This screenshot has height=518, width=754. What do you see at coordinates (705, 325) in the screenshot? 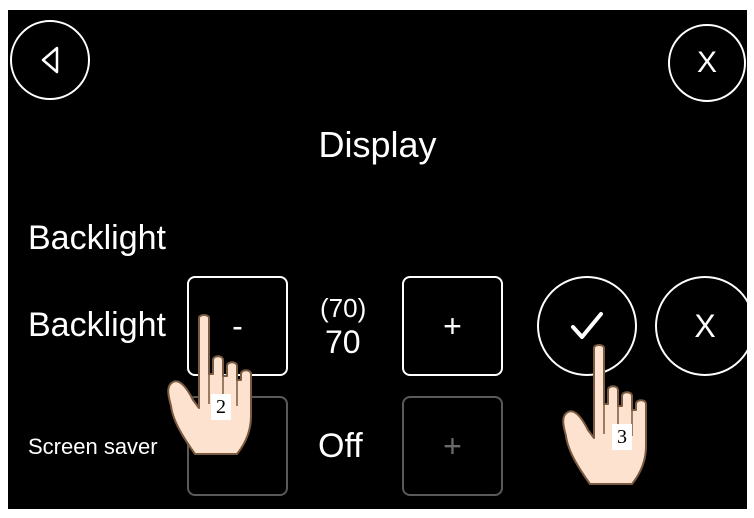
I see `cancel-label: X` at bounding box center [705, 325].